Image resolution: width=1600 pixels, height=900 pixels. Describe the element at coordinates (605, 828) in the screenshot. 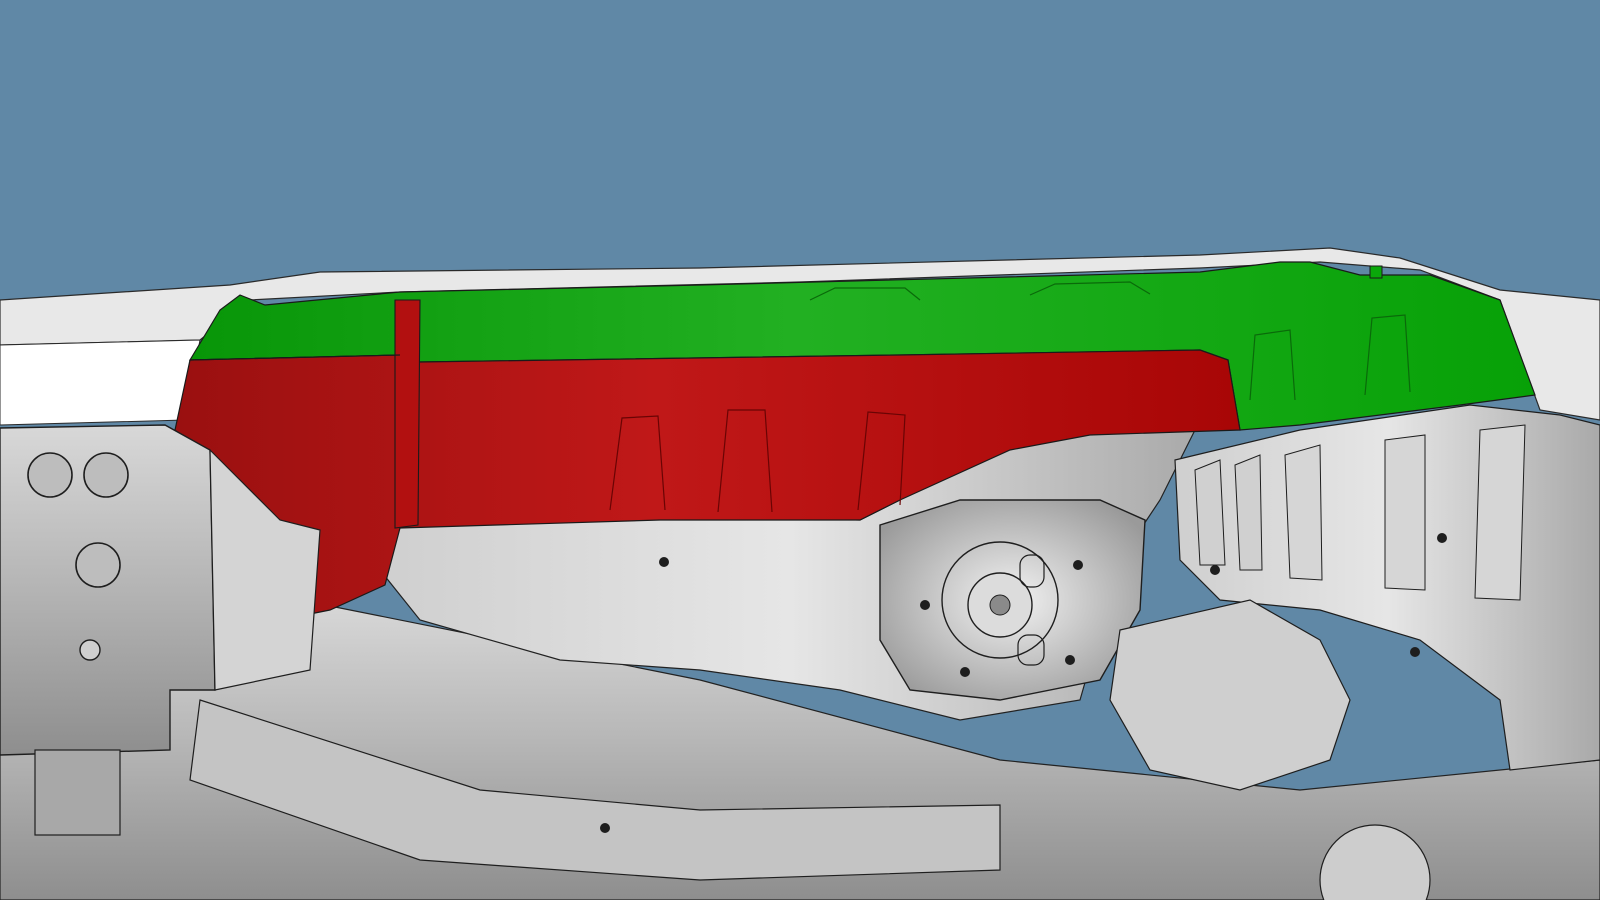

I see `crossmember-bolt` at that location.